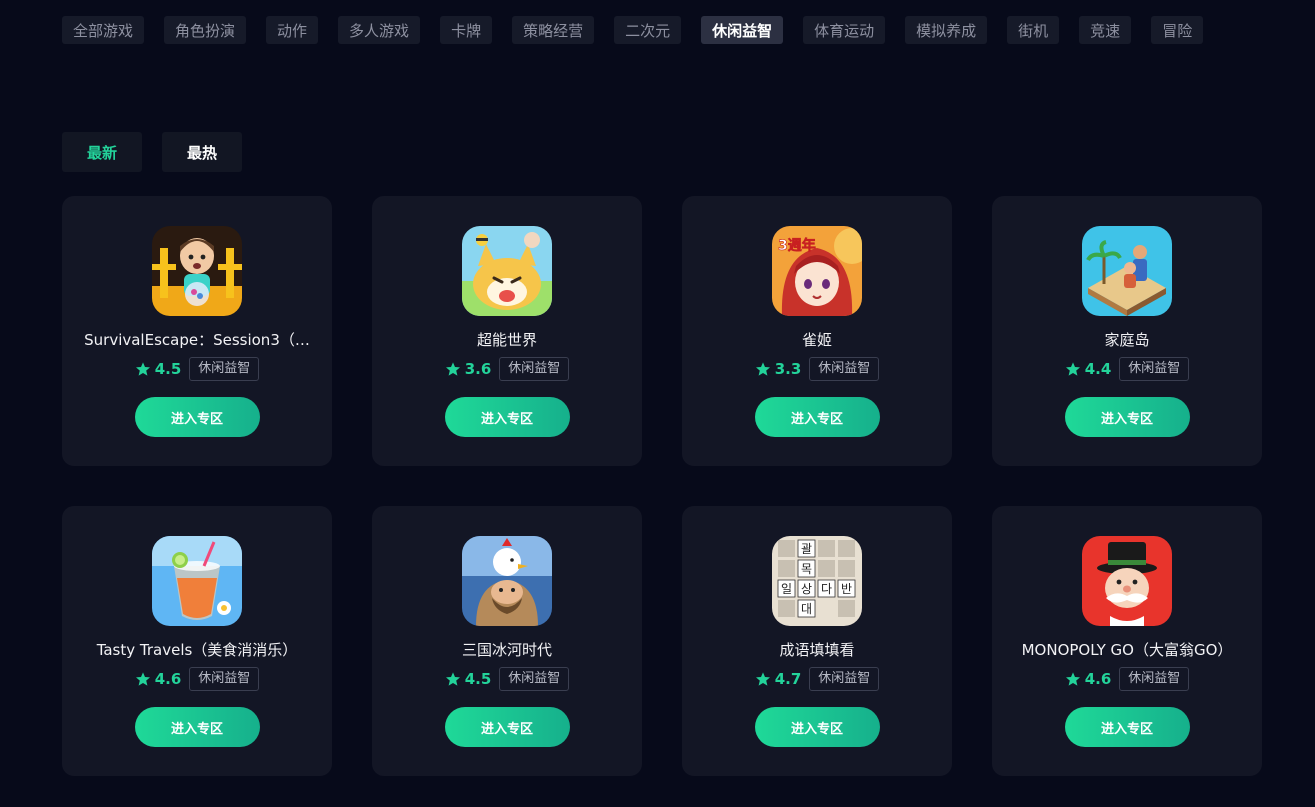  Describe the element at coordinates (817, 581) in the screenshot. I see `idiom-crossword-game-icon: 괄 목 일 상 다 반 대` at that location.